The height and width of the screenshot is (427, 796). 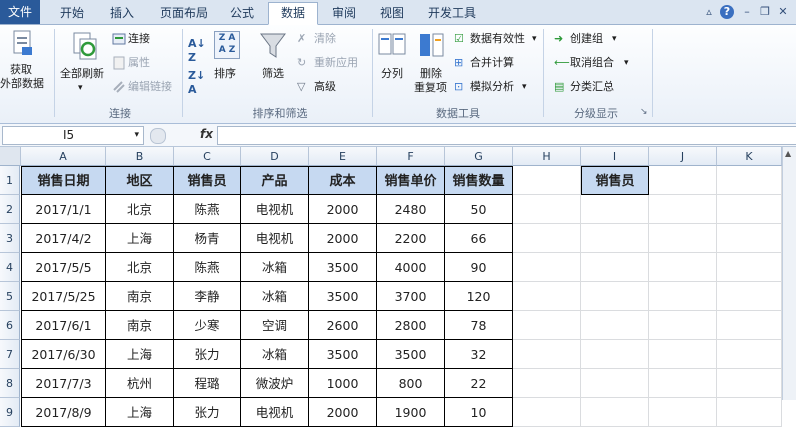 What do you see at coordinates (63, 238) in the screenshot?
I see `cell-a3: 2017/4/2` at bounding box center [63, 238].